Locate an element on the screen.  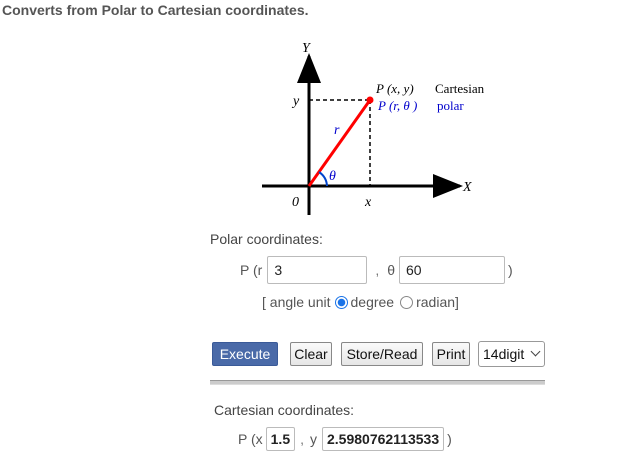
p-x-label: P (x is located at coordinates (250, 439).